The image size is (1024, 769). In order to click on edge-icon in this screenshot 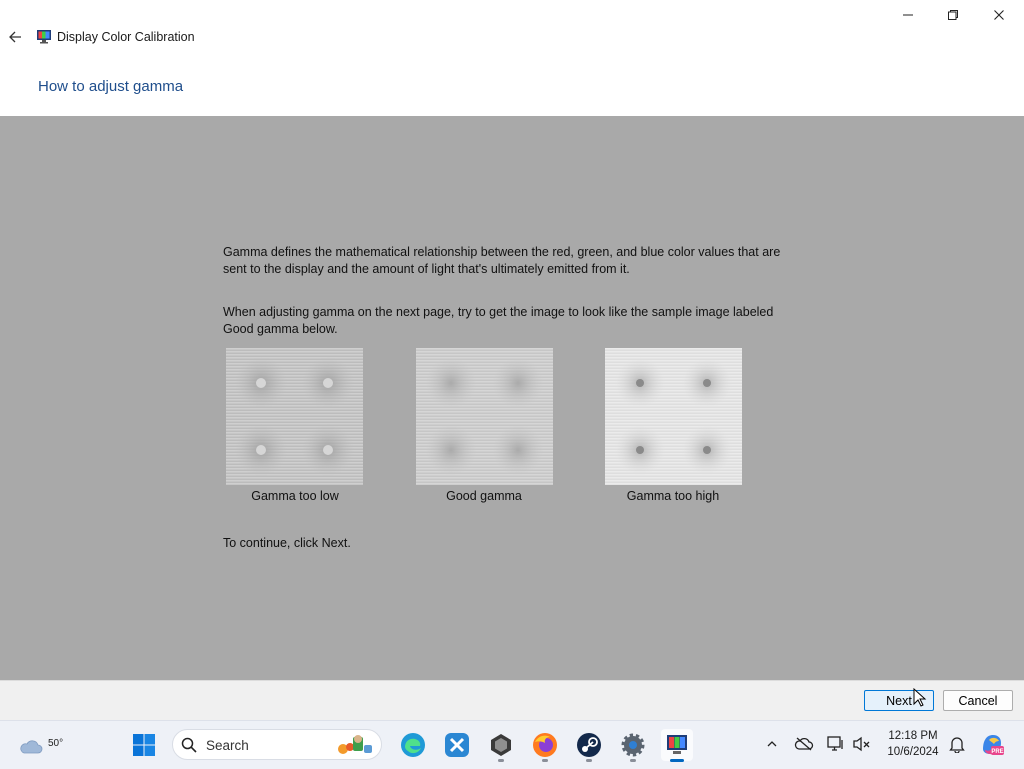, I will do `click(413, 745)`.